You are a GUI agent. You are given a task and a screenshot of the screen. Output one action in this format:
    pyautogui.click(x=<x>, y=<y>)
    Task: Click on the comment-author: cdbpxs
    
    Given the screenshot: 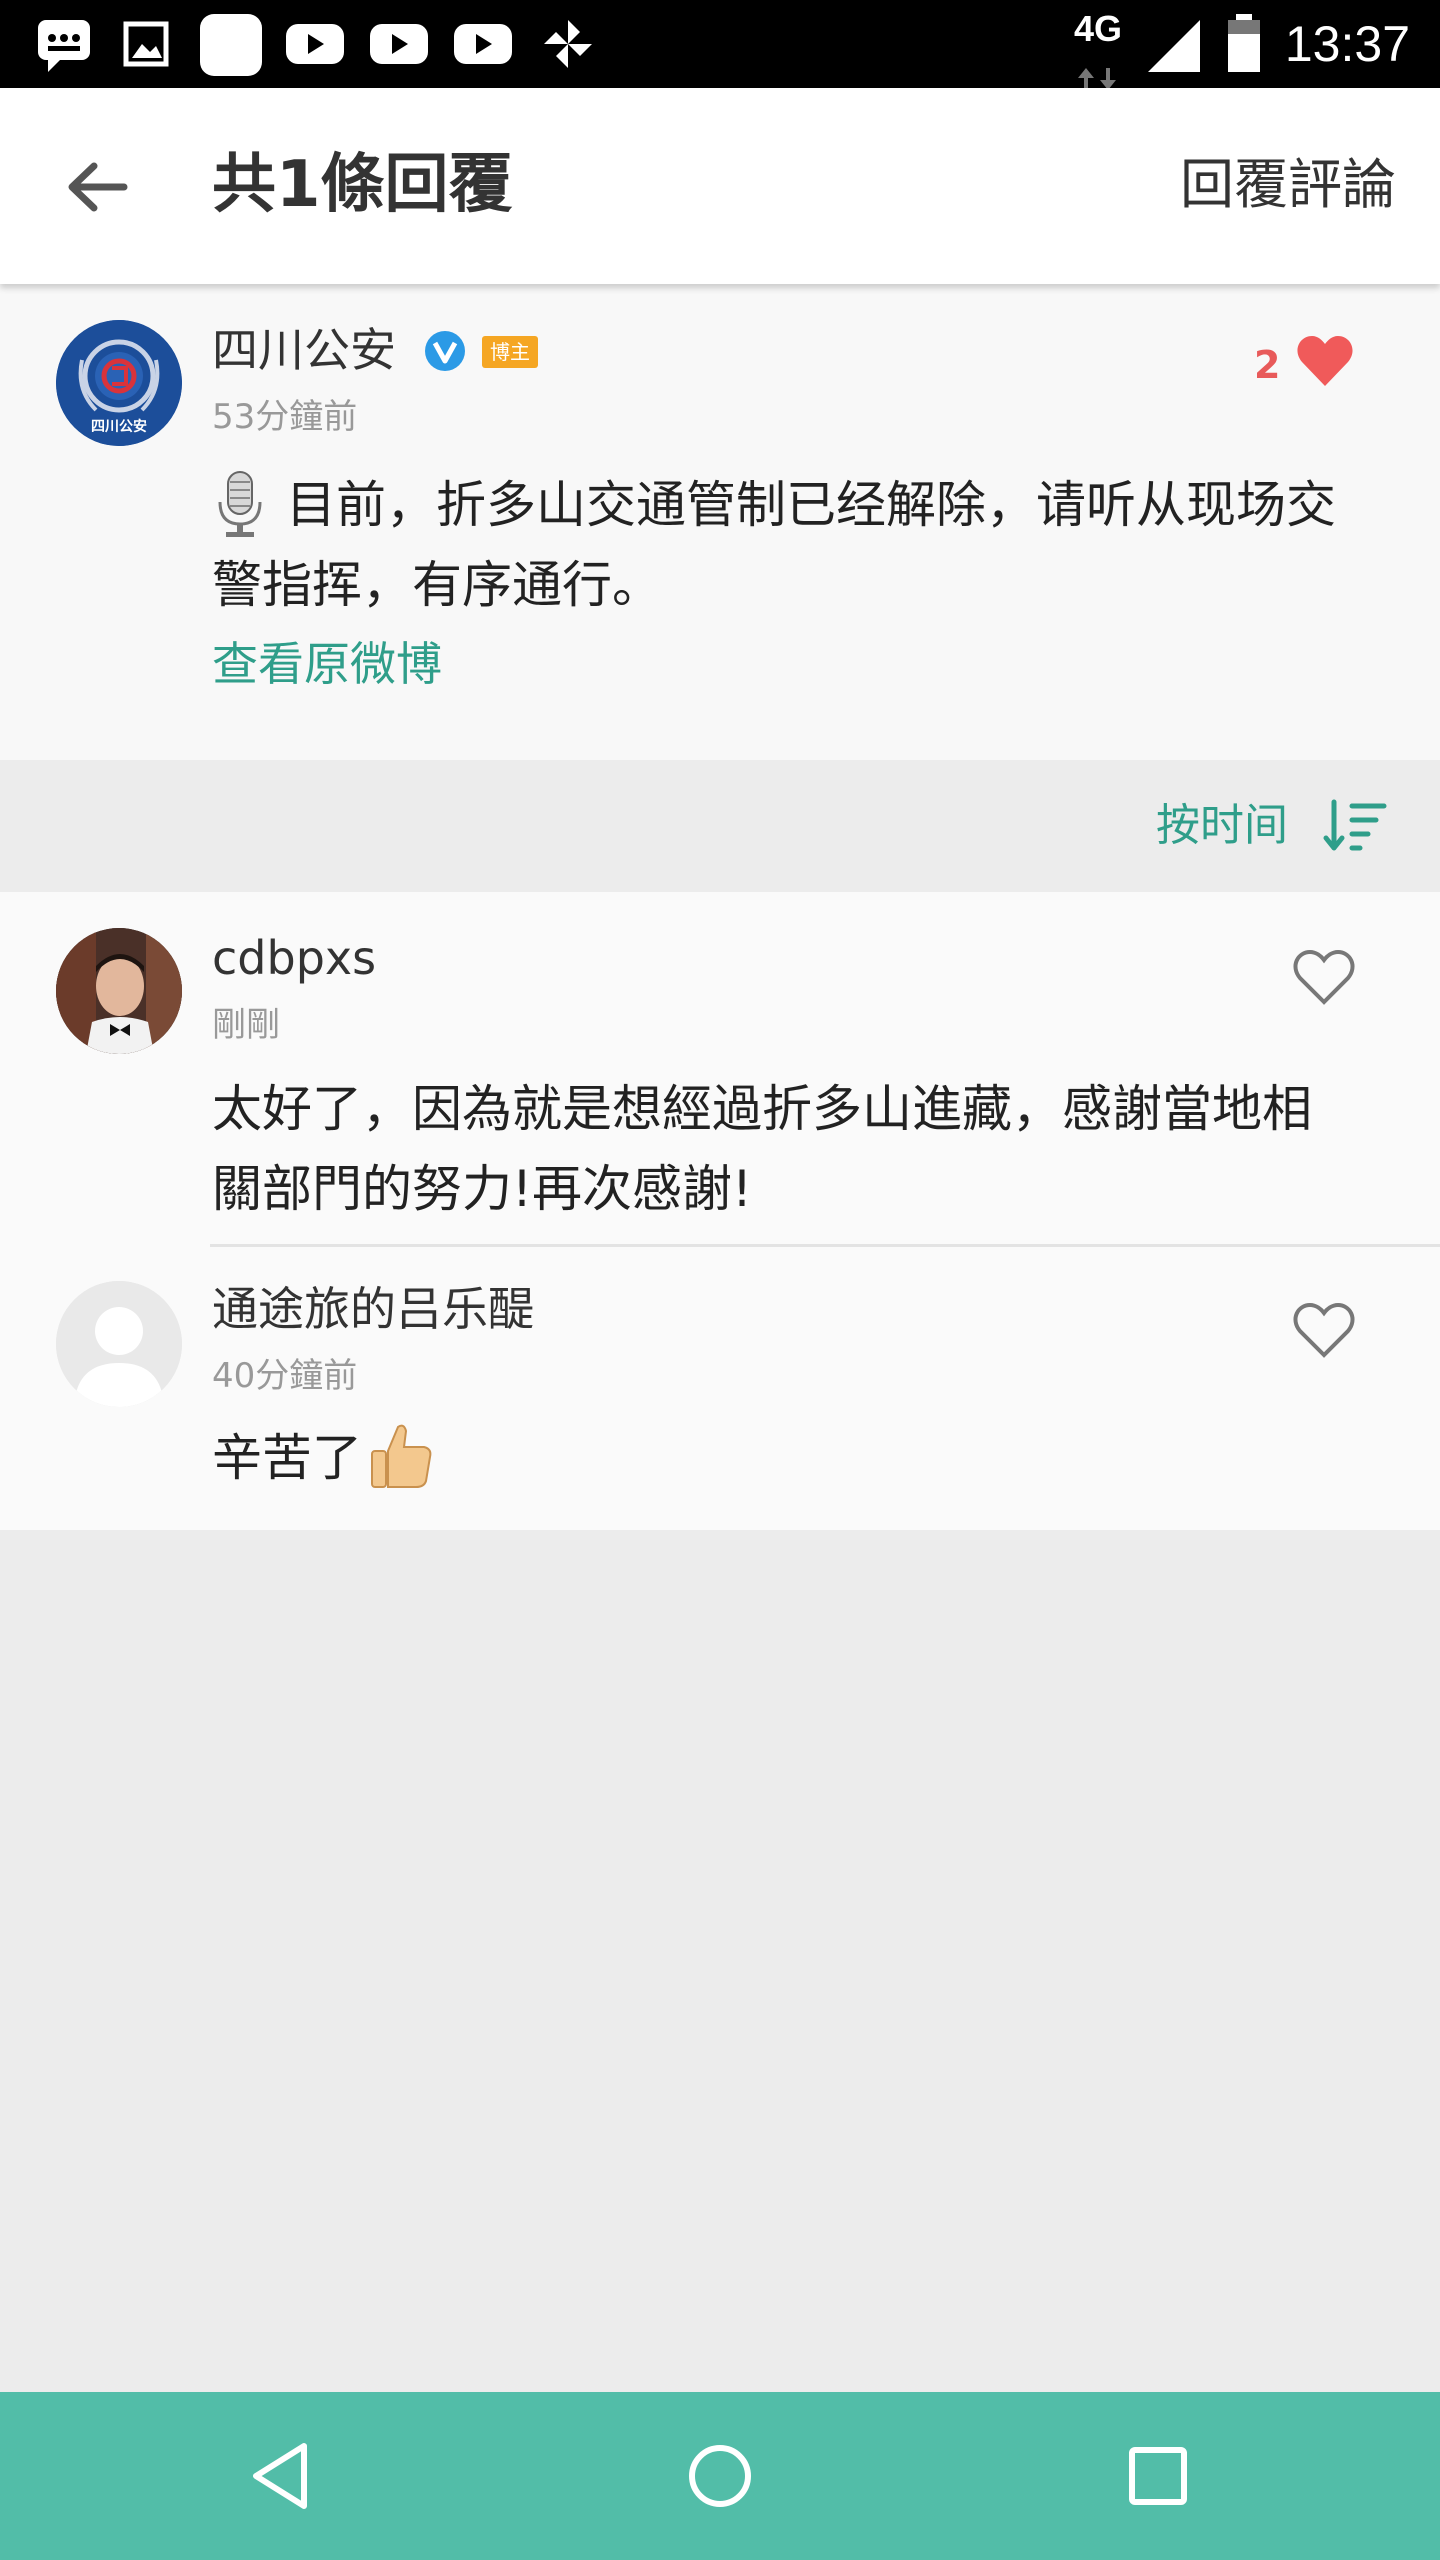 What is the action you would take?
    pyautogui.click(x=294, y=958)
    